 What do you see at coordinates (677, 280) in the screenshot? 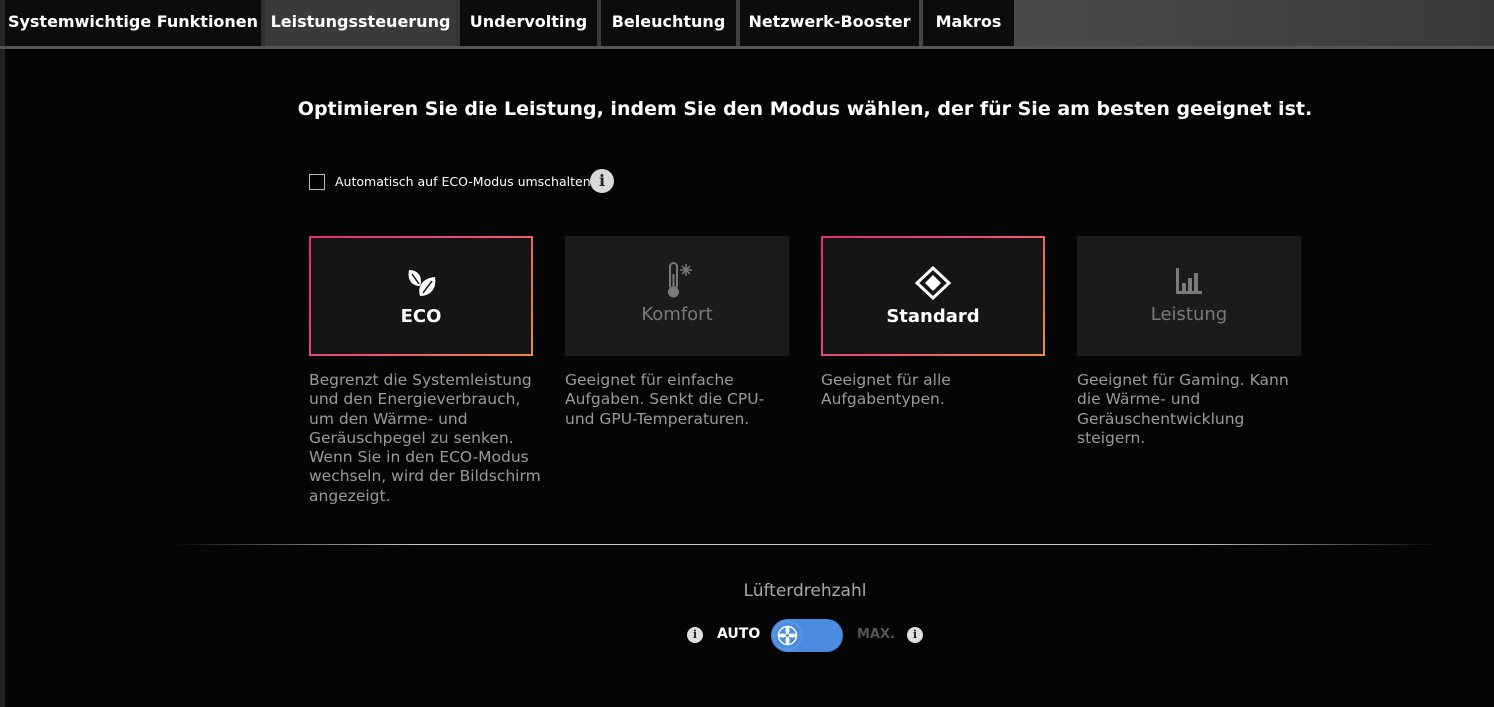
I see `thermometer-snowflake-icon` at bounding box center [677, 280].